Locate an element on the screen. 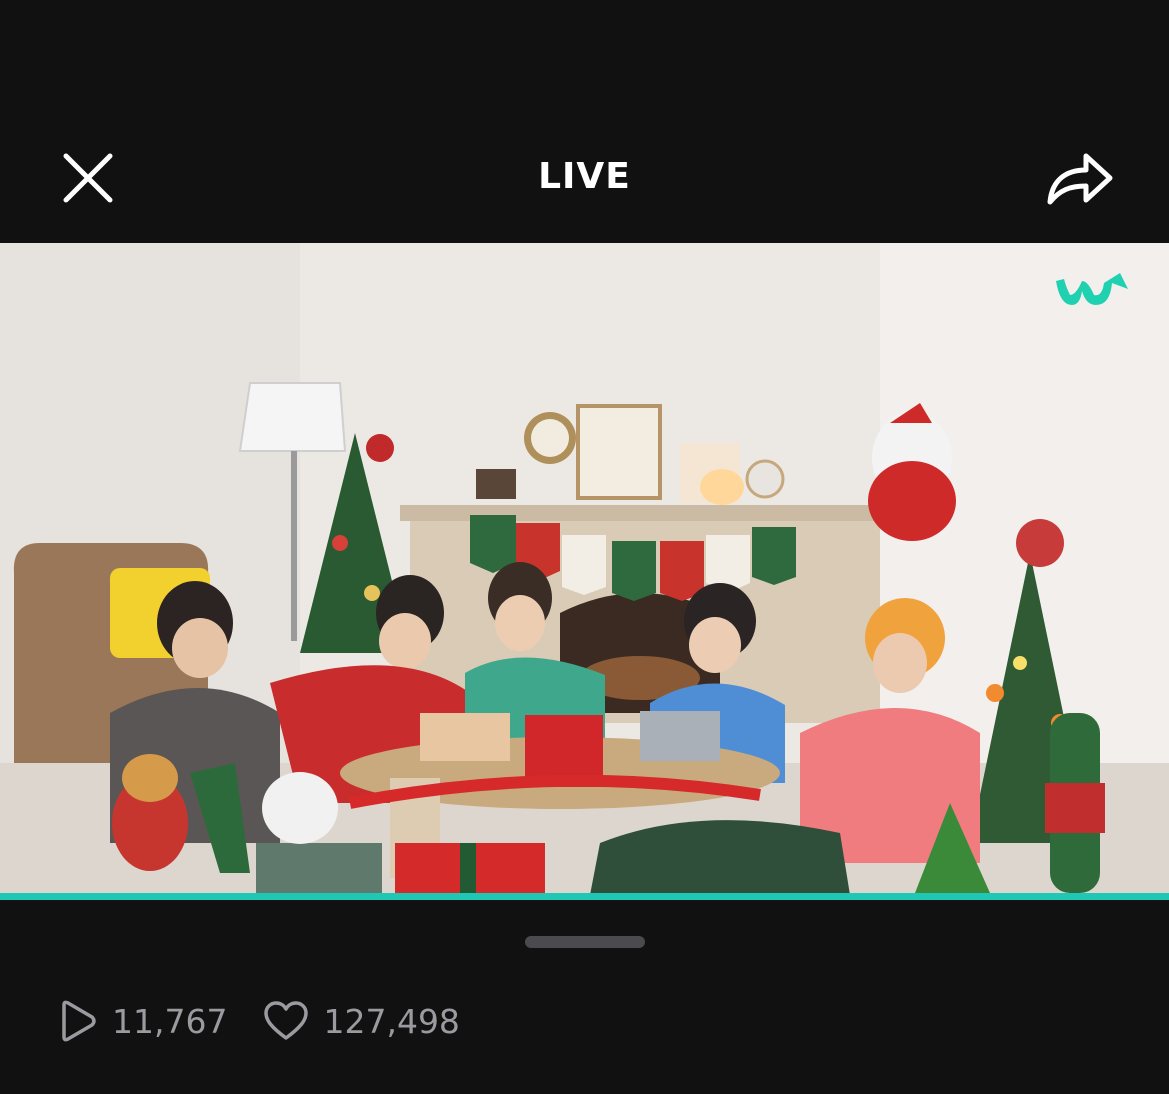  share-icon is located at coordinates (1080, 179).